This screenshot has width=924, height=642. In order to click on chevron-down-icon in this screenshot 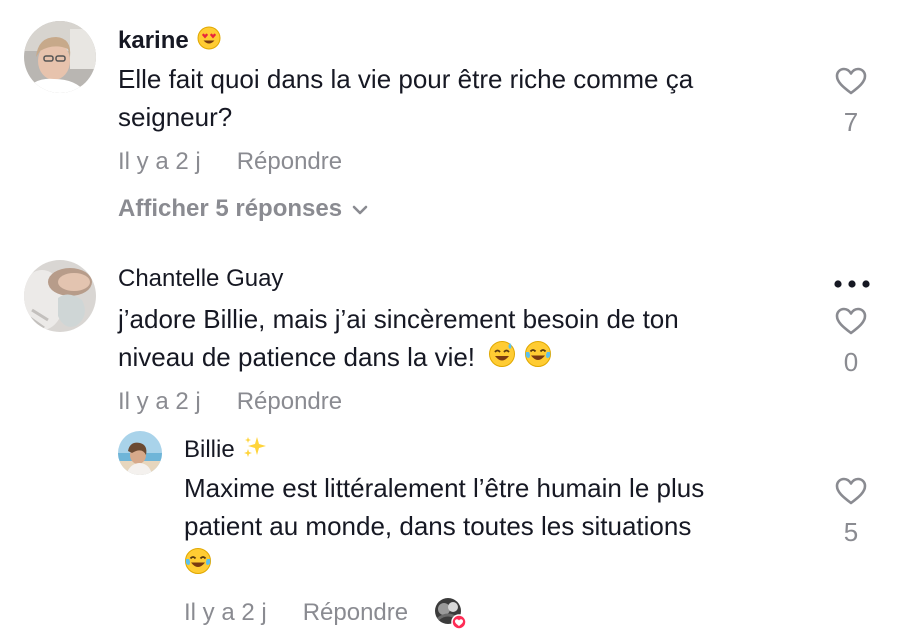, I will do `click(360, 209)`.